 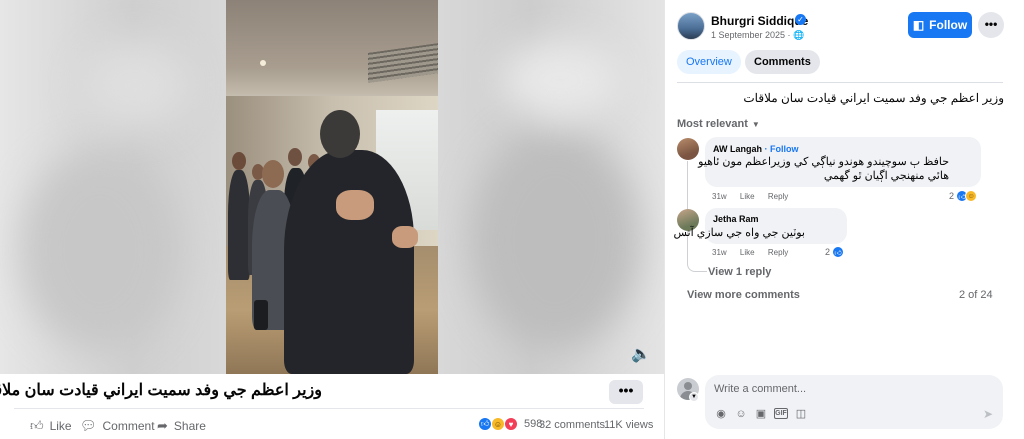 What do you see at coordinates (963, 196) in the screenshot?
I see `comment-reactions: 2 👍︎ ☺` at bounding box center [963, 196].